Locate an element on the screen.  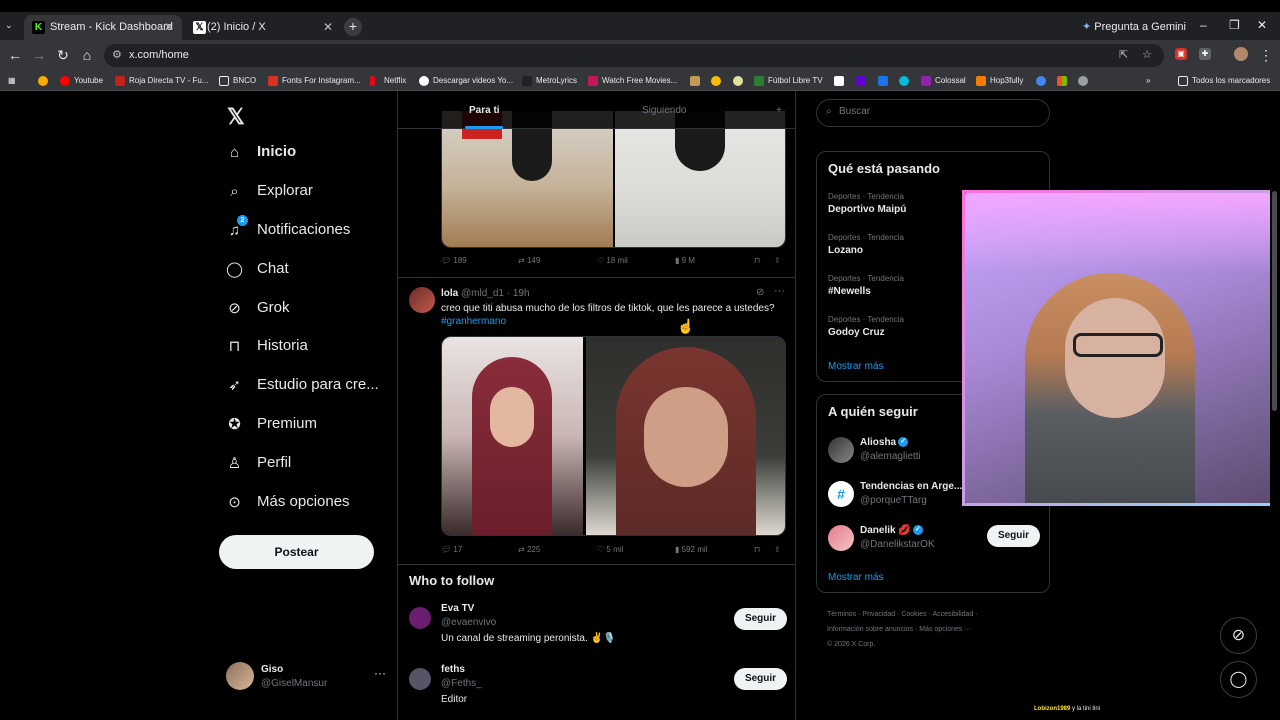
all-bookmarks-folder: Todos los marcadores is located at coordinates (1224, 80).